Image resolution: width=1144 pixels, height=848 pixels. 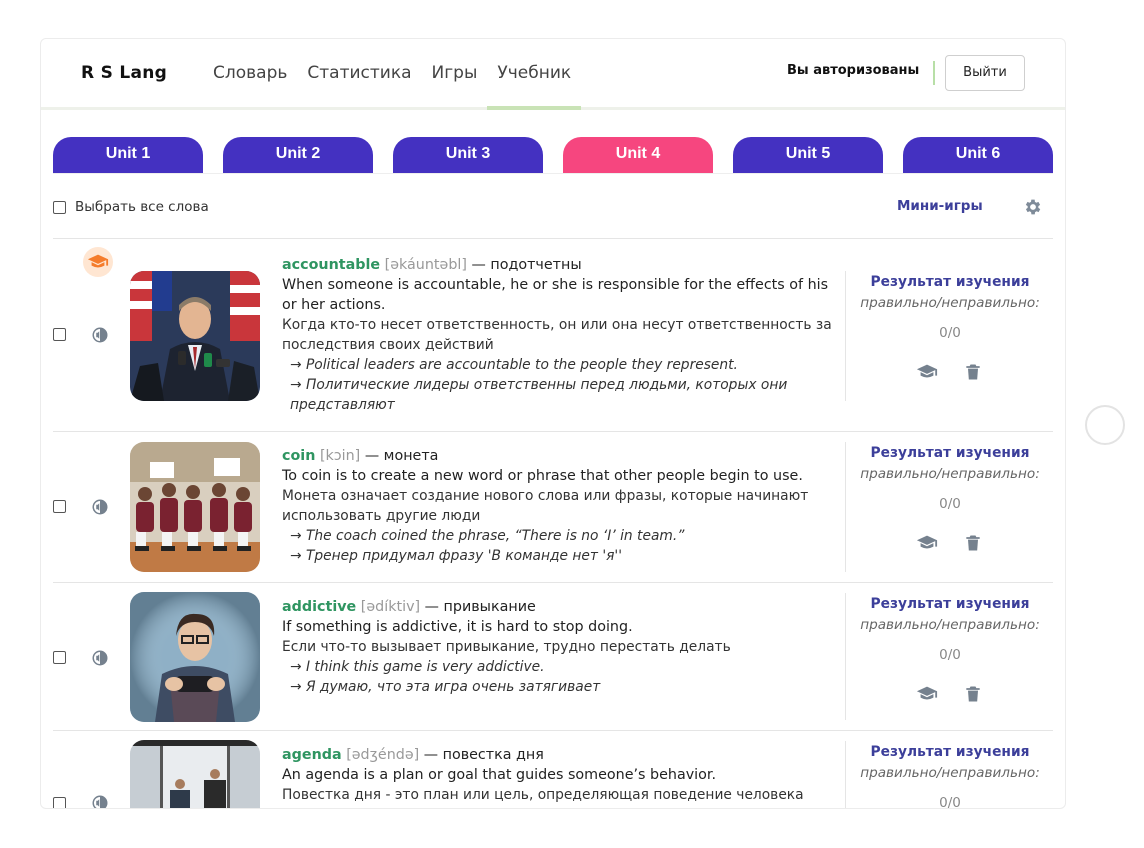 I want to click on word-translation: монета, so click(x=411, y=456).